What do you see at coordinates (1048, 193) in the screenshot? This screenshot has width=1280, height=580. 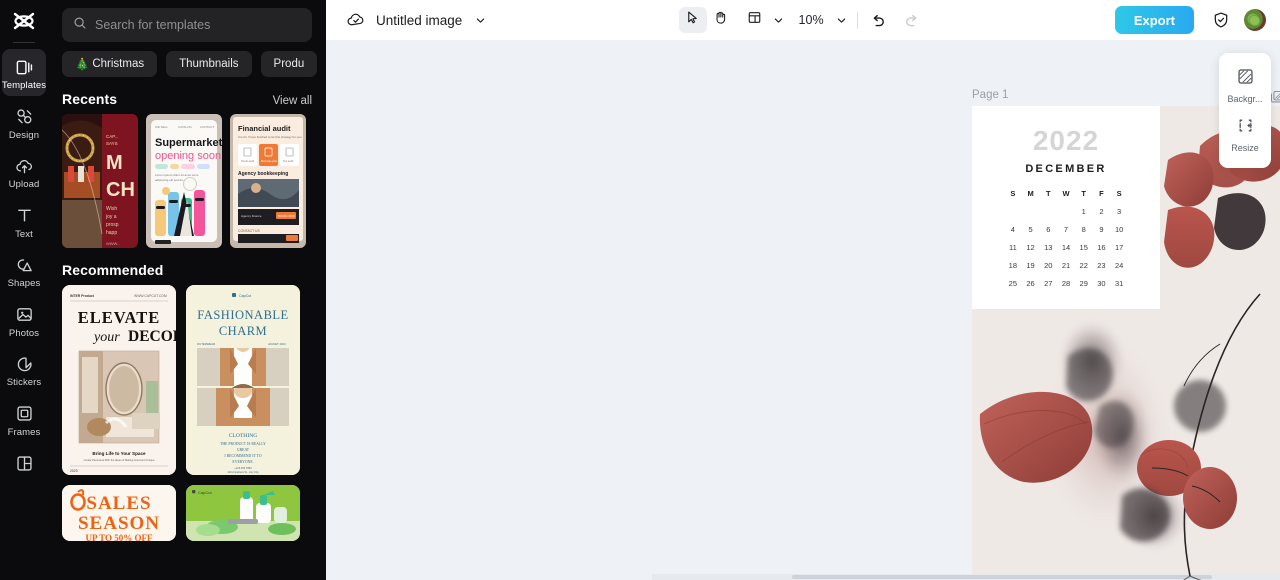 I see `calendar-dow: T` at bounding box center [1048, 193].